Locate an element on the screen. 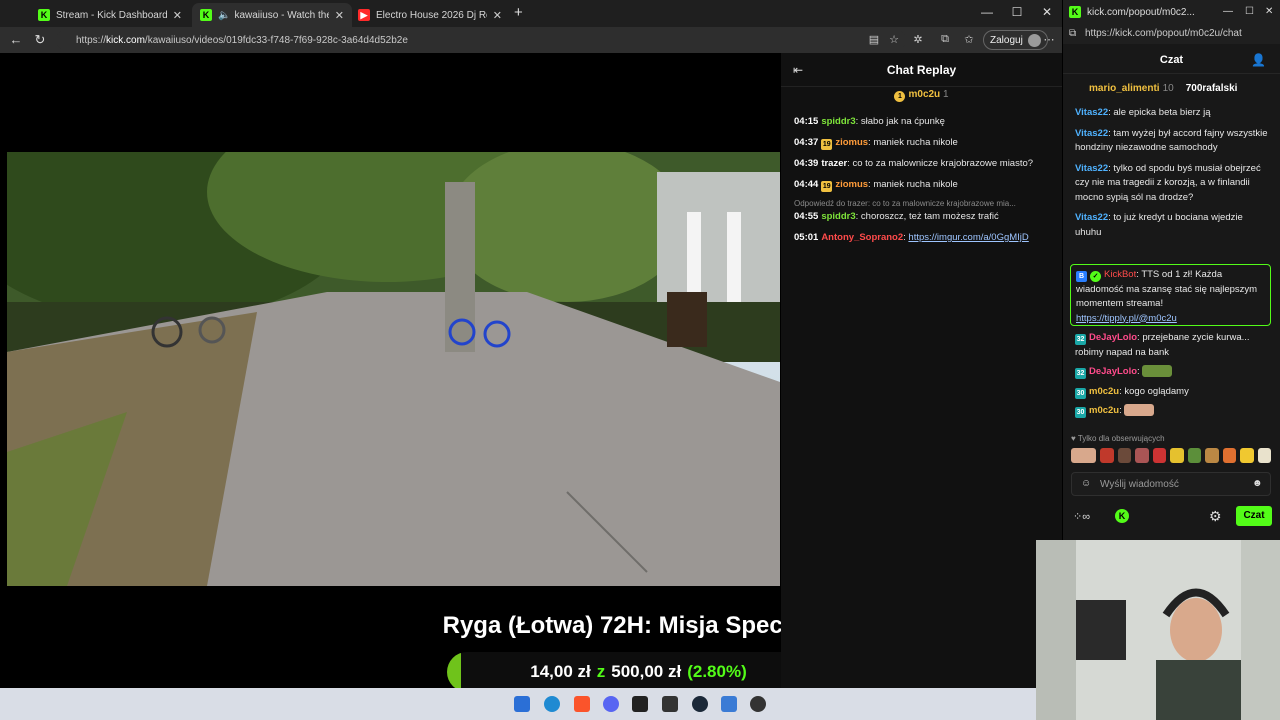 The height and width of the screenshot is (720, 1280). kick-coin-icon: K is located at coordinates (1122, 516).